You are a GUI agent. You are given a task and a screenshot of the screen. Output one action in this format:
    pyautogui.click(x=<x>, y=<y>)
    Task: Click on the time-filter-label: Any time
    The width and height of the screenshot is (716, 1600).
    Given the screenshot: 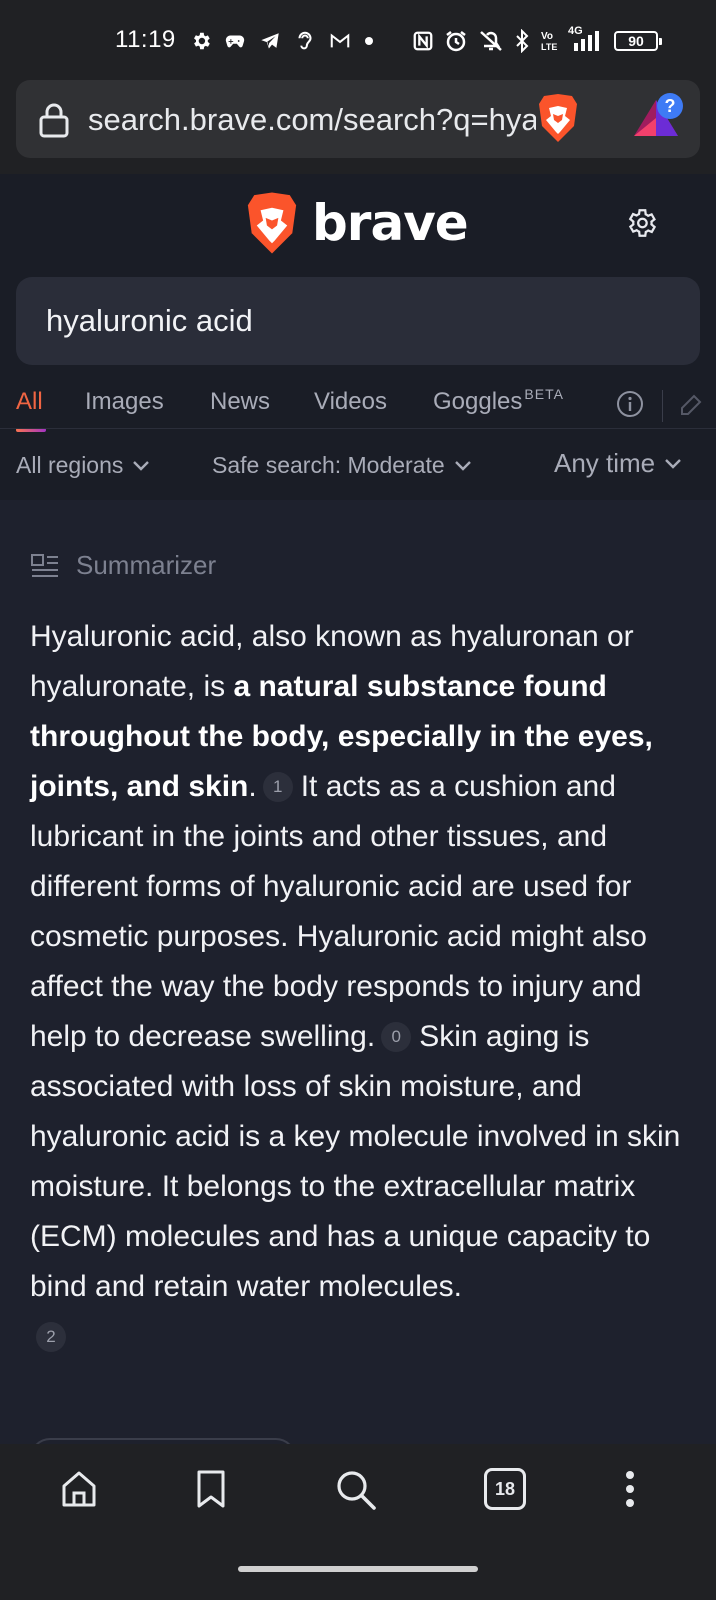 What is the action you would take?
    pyautogui.click(x=605, y=463)
    